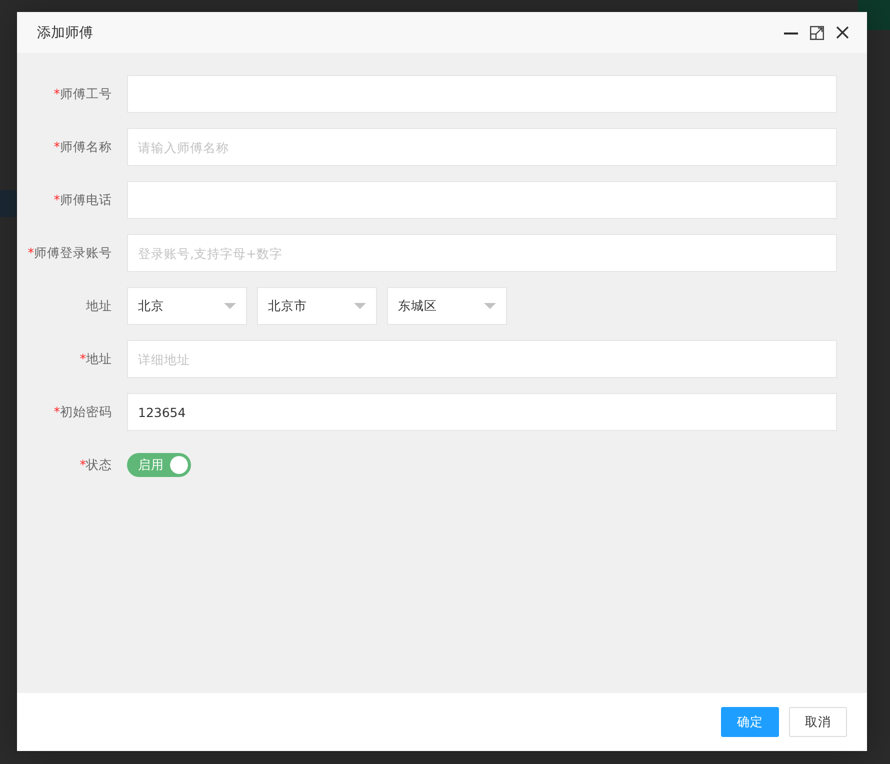  I want to click on input-field: 123654, so click(482, 412).